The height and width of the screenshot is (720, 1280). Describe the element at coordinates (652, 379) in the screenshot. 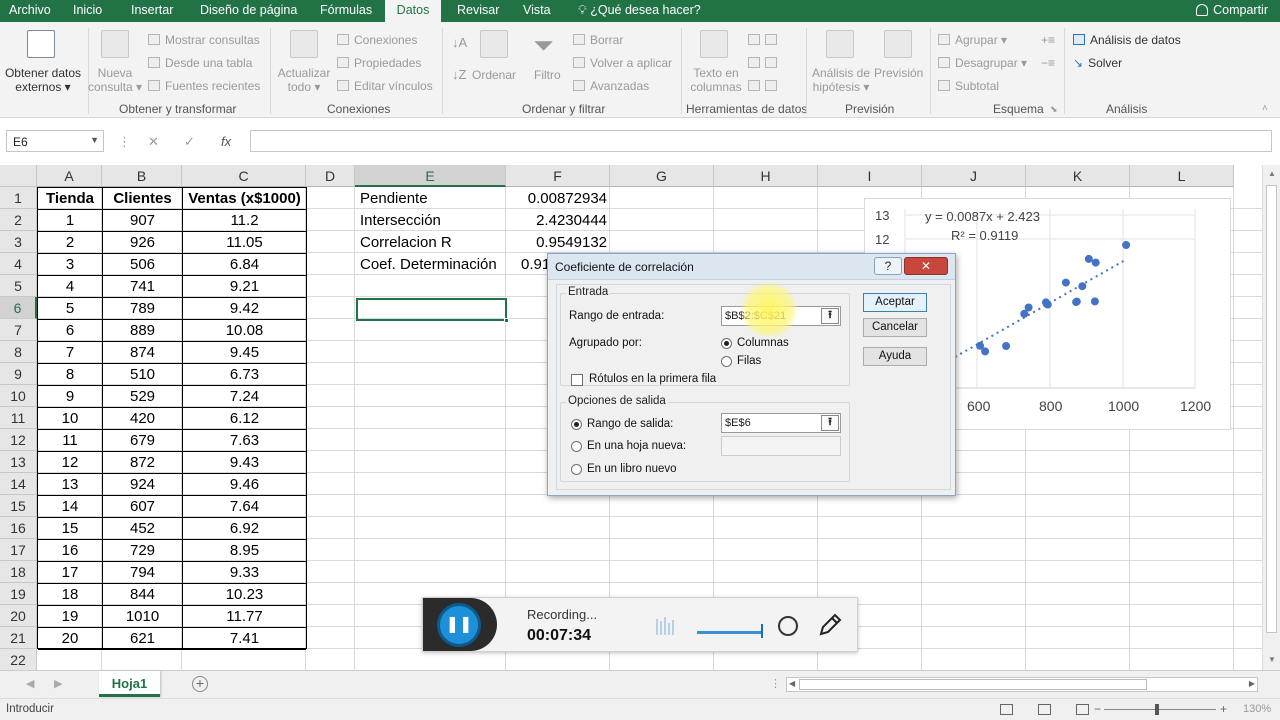

I see `rotulos-label: Rótulos en la primera fila` at that location.